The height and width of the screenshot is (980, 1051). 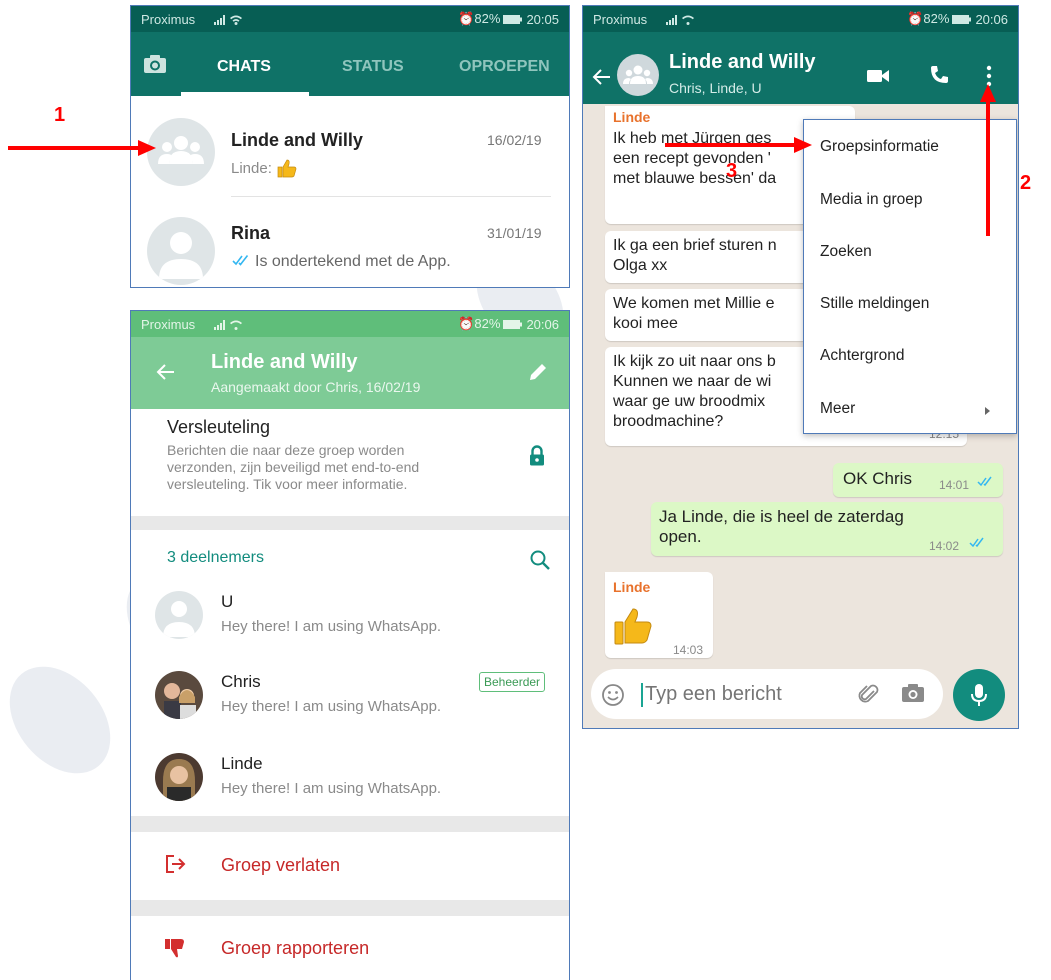 I want to click on menu-item-more: Meer, so click(x=837, y=409).